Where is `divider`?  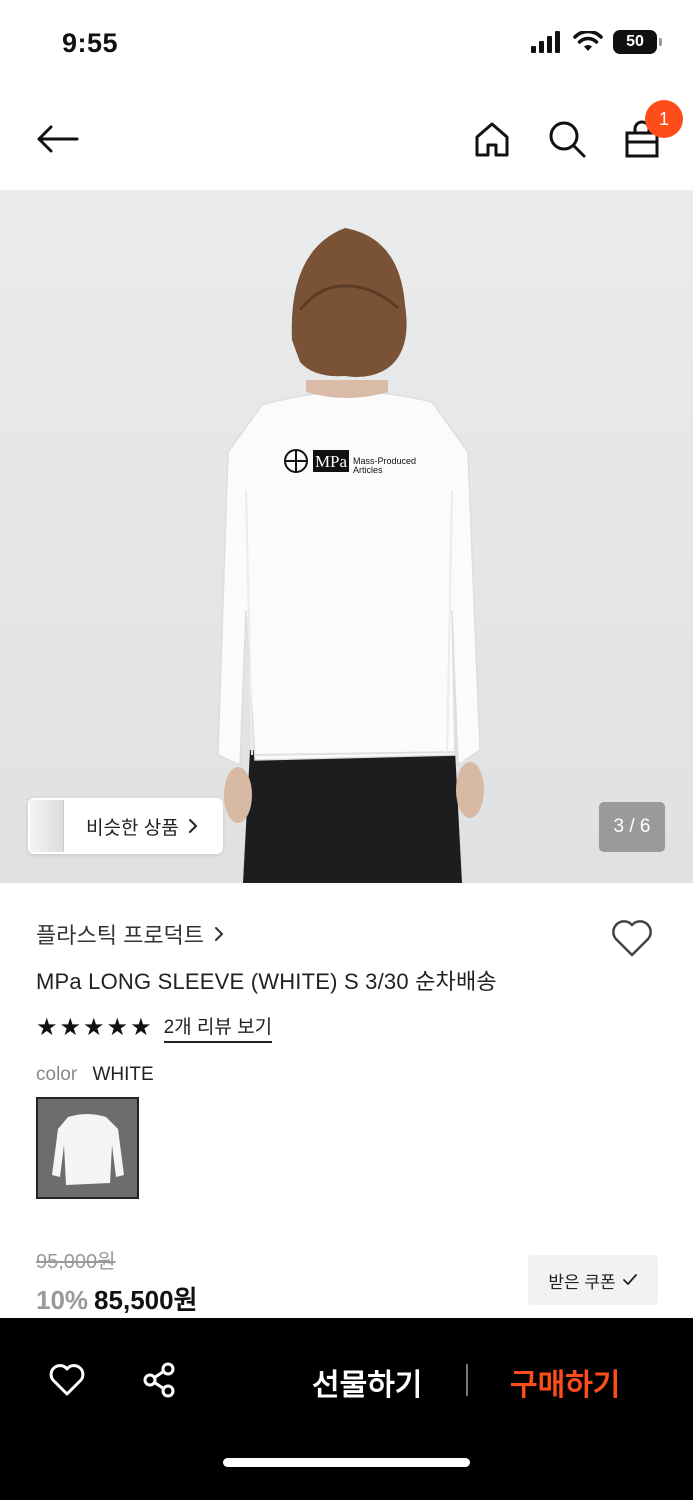
divider is located at coordinates (467, 1380).